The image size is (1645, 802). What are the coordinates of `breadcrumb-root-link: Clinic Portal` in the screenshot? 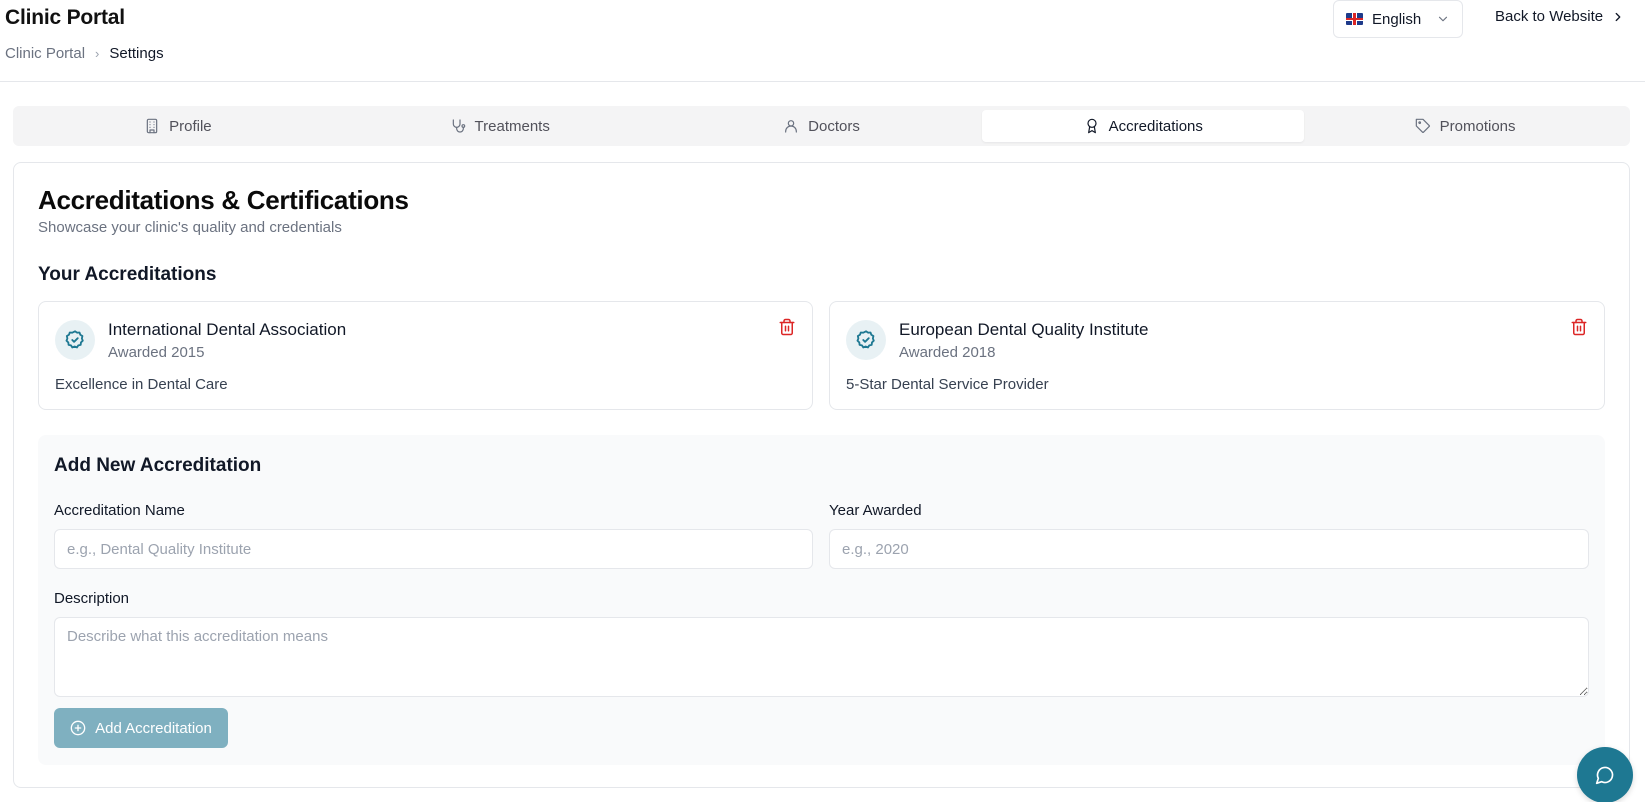 It's located at (45, 53).